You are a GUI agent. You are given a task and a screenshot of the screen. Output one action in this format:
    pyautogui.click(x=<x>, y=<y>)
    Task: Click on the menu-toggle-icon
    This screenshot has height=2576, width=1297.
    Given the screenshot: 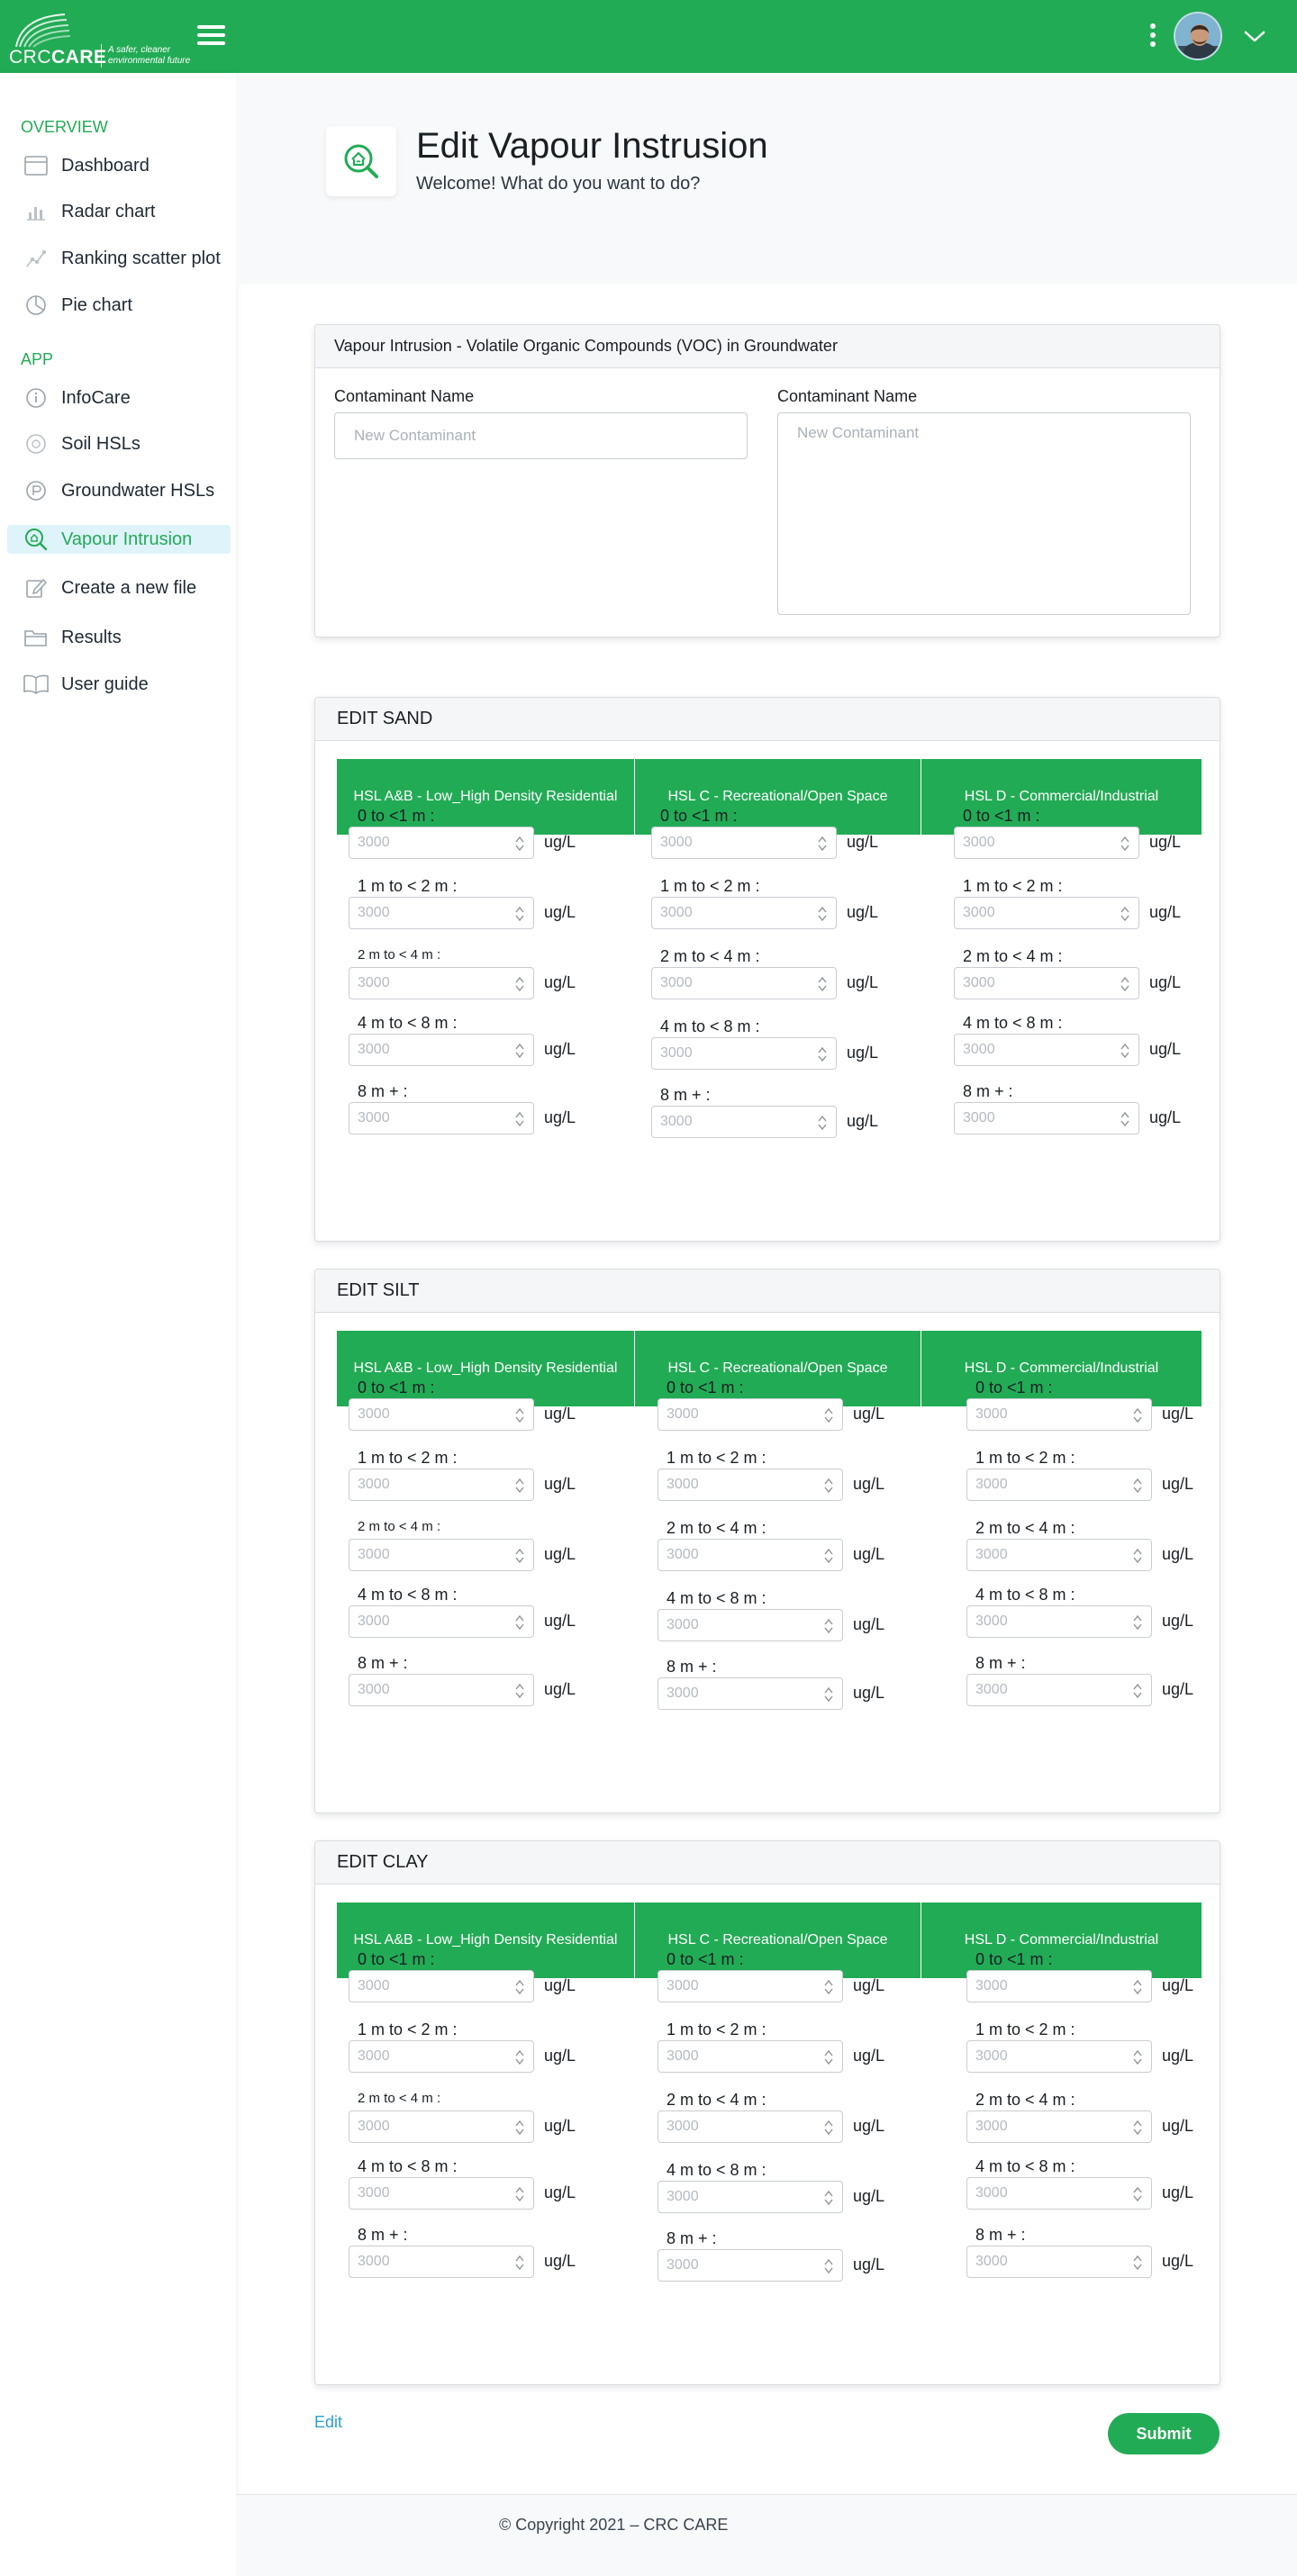 What is the action you would take?
    pyautogui.click(x=212, y=36)
    